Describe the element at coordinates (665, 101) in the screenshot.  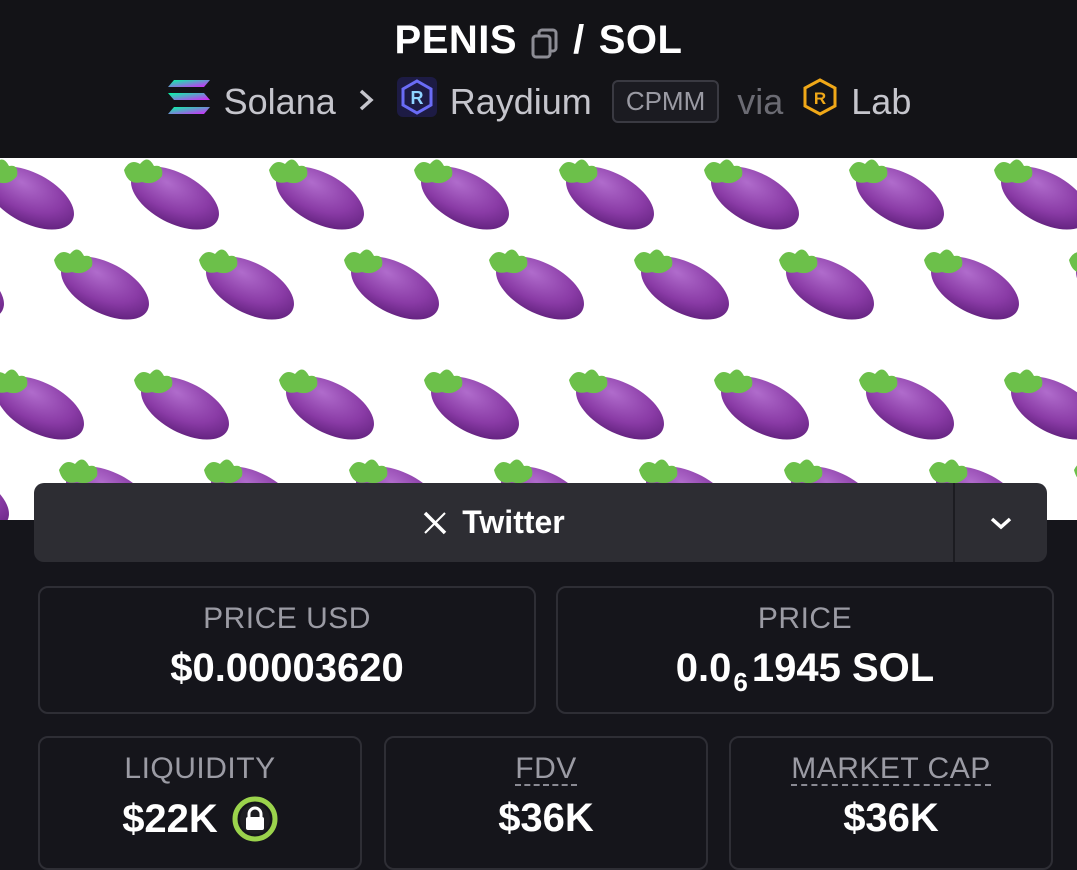
I see `pool-type-badge: CPMM` at that location.